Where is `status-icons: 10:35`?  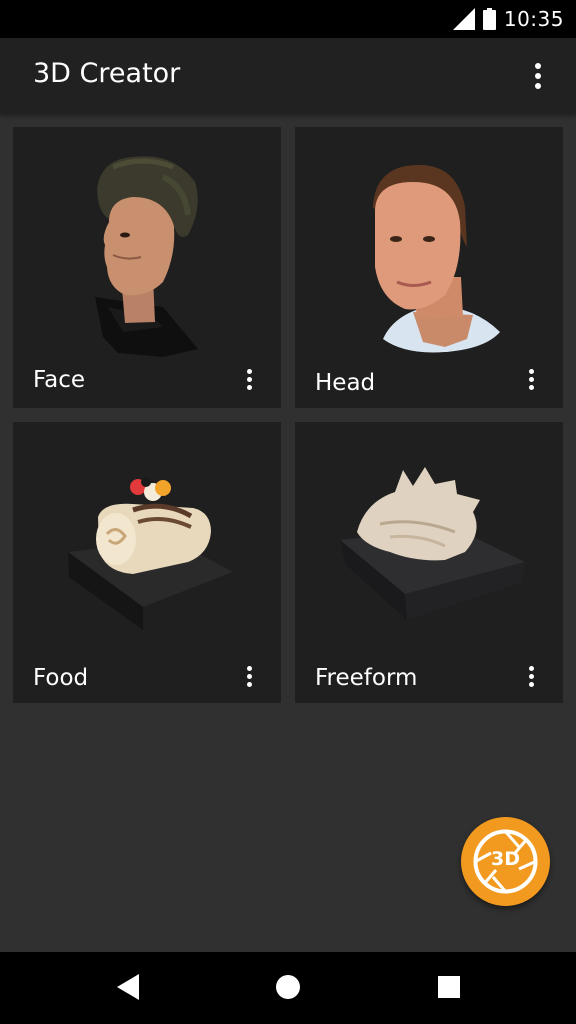
status-icons: 10:35 is located at coordinates (508, 19).